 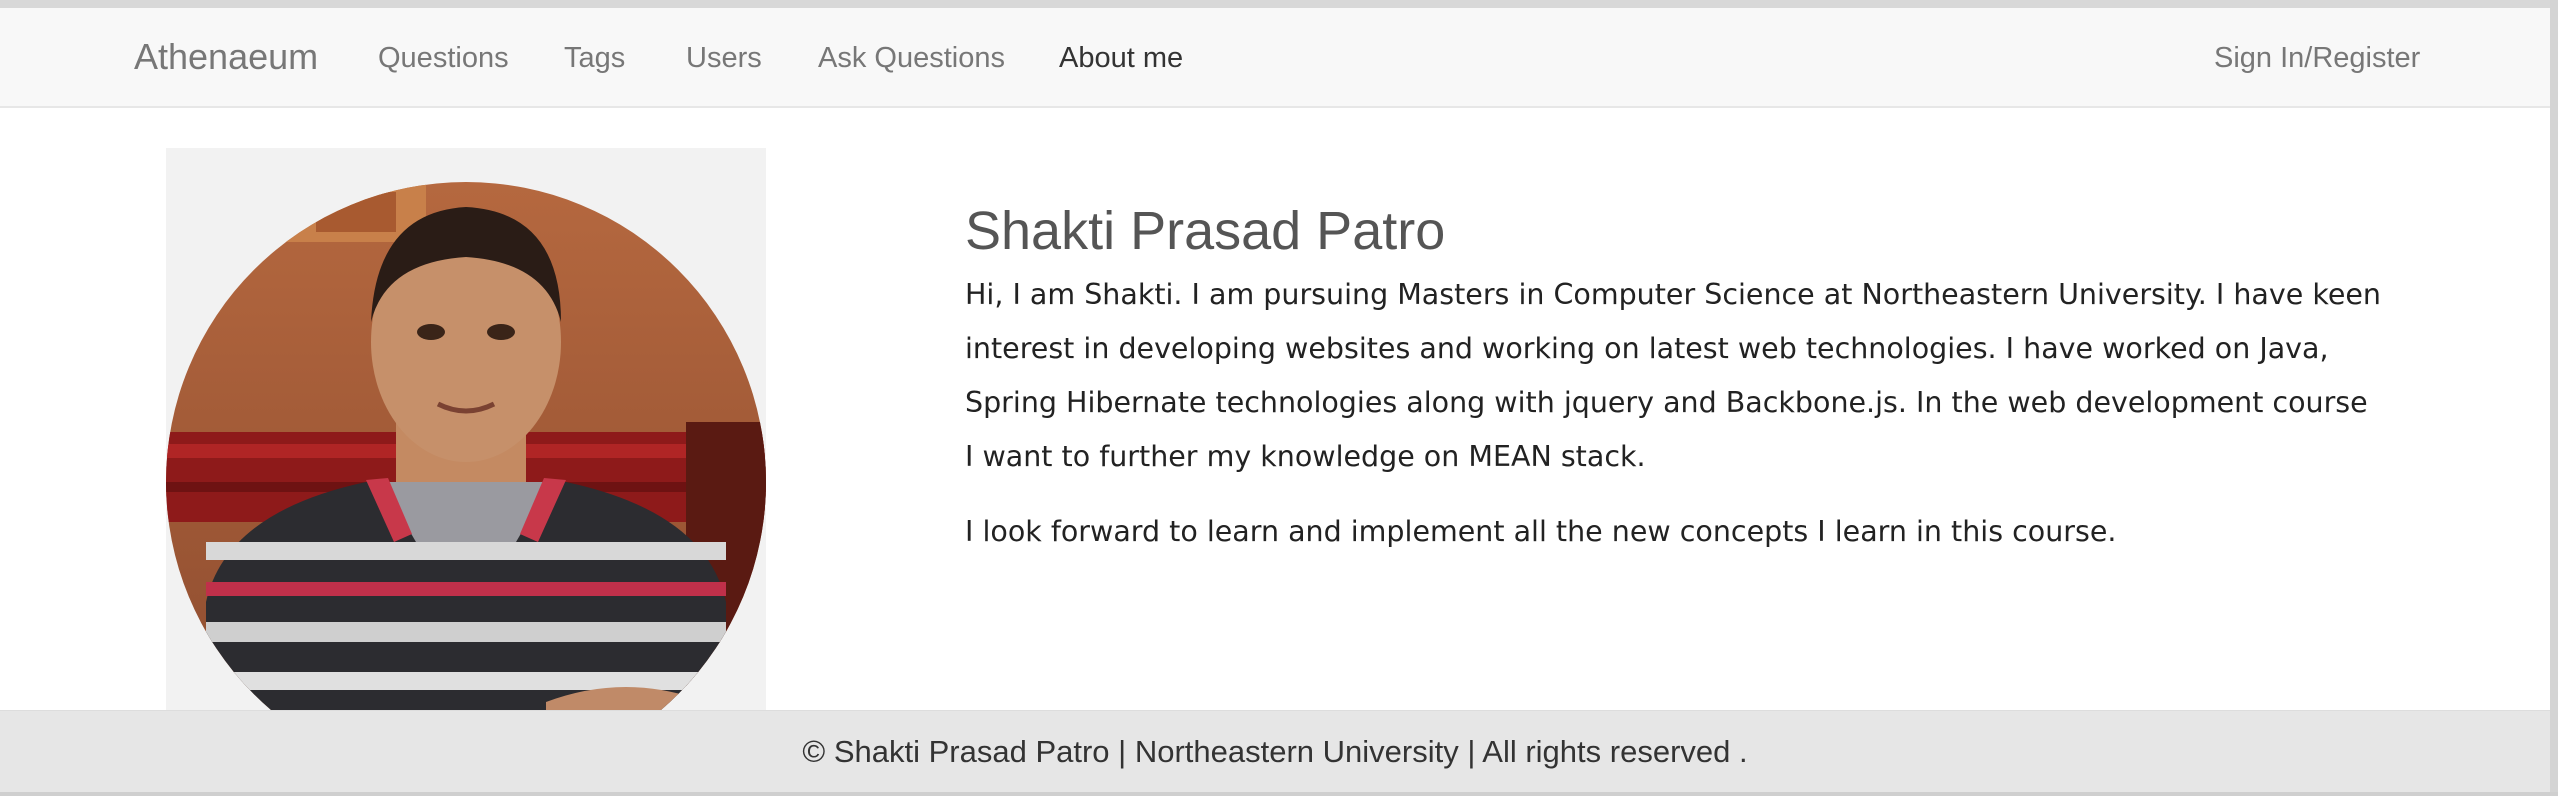 What do you see at coordinates (911, 58) in the screenshot?
I see `nav-link-ask-questions: Ask Questions` at bounding box center [911, 58].